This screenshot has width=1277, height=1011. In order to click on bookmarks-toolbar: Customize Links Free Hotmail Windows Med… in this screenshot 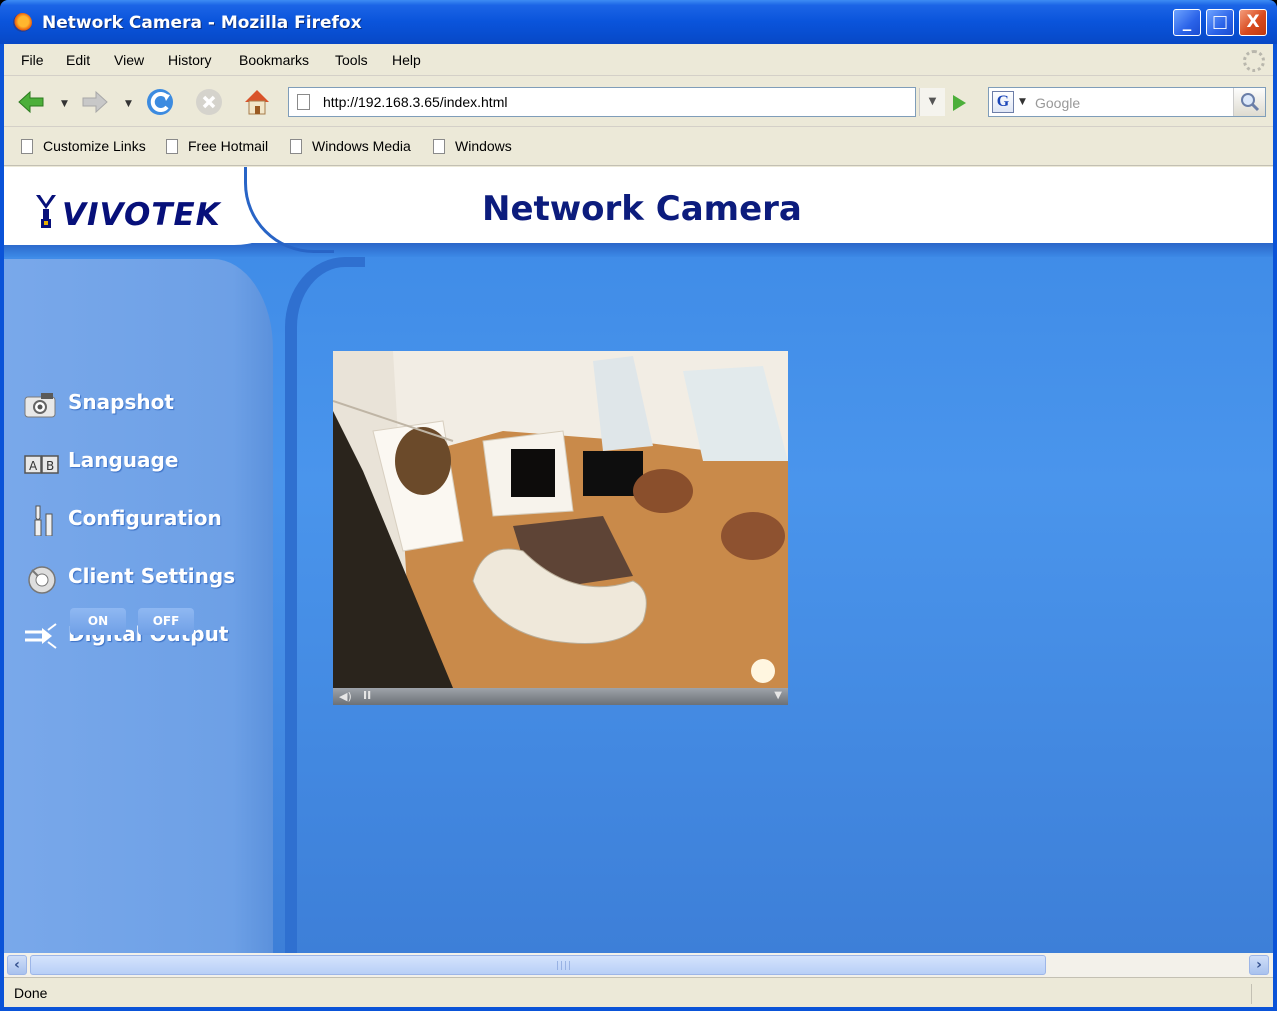, I will do `click(638, 147)`.